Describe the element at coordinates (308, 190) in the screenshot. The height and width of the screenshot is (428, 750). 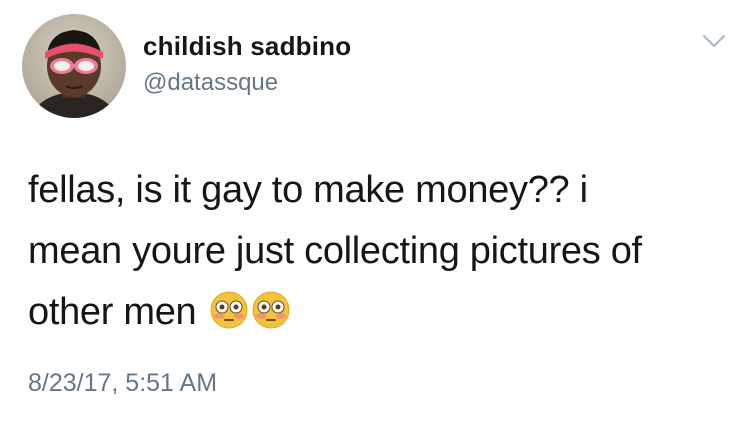
I see `tweet-text-line: fellas, is it gay to make money?? i` at that location.